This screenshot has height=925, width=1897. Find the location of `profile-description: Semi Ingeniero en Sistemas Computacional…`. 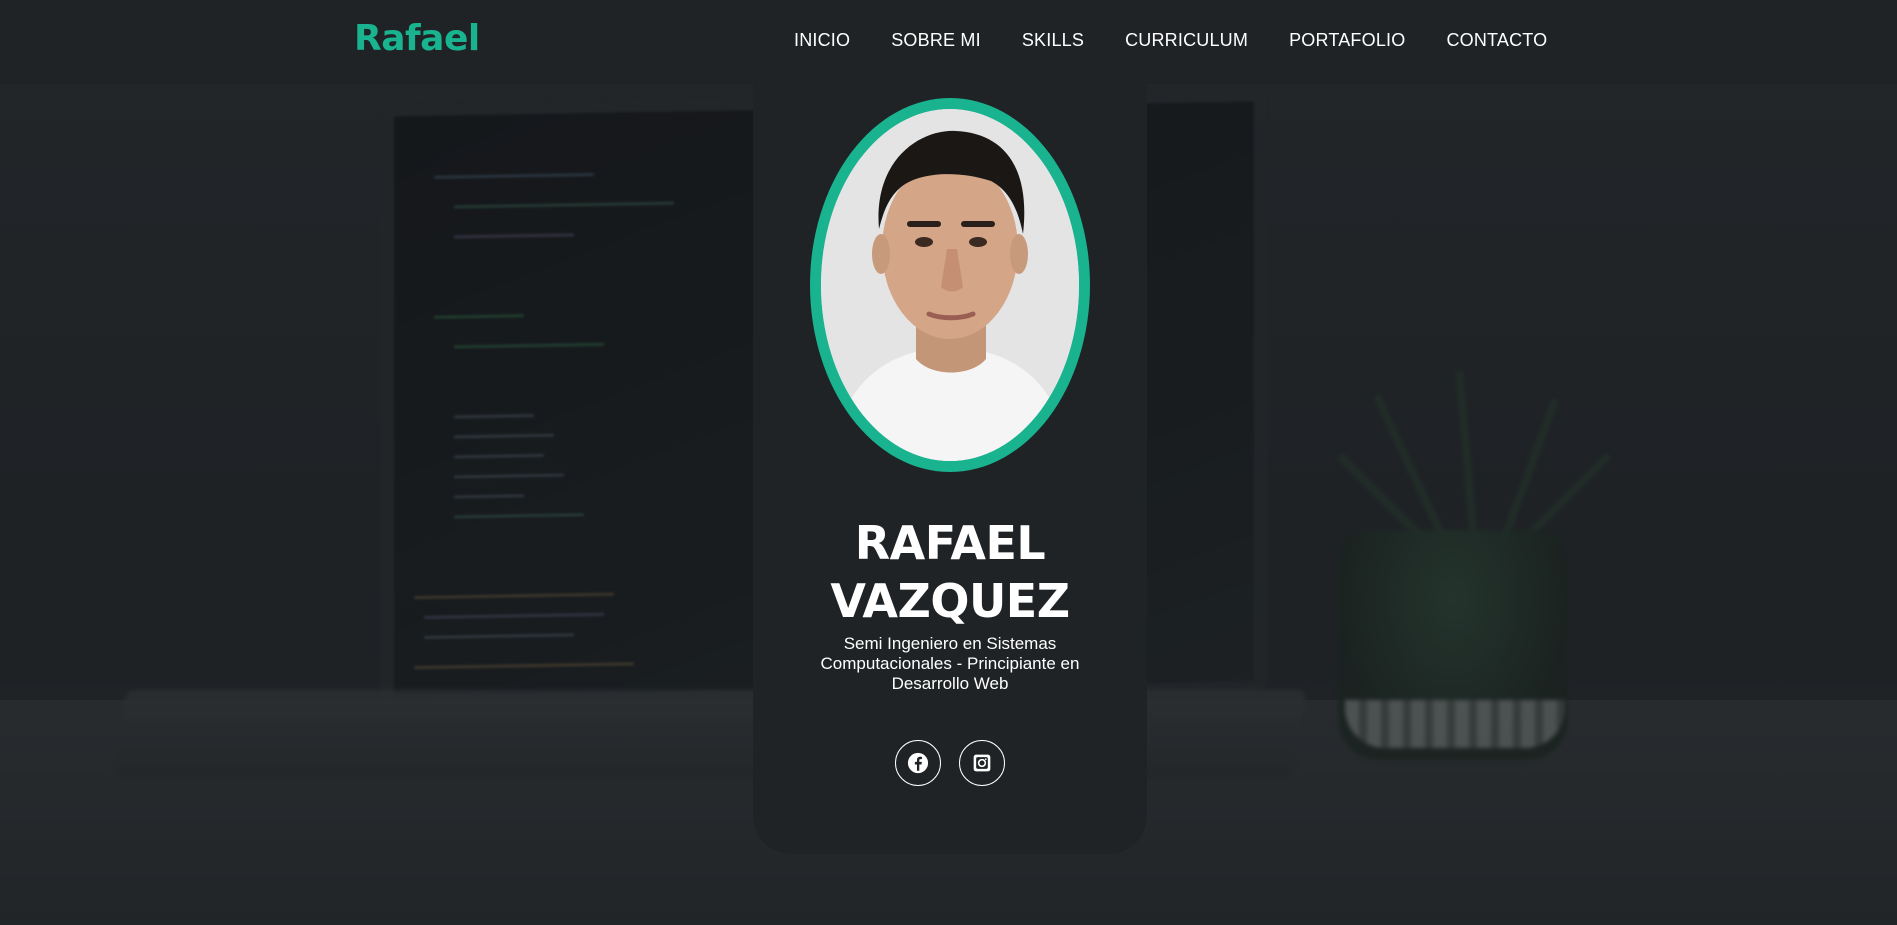

profile-description: Semi Ingeniero en Sistemas Computacional… is located at coordinates (950, 663).